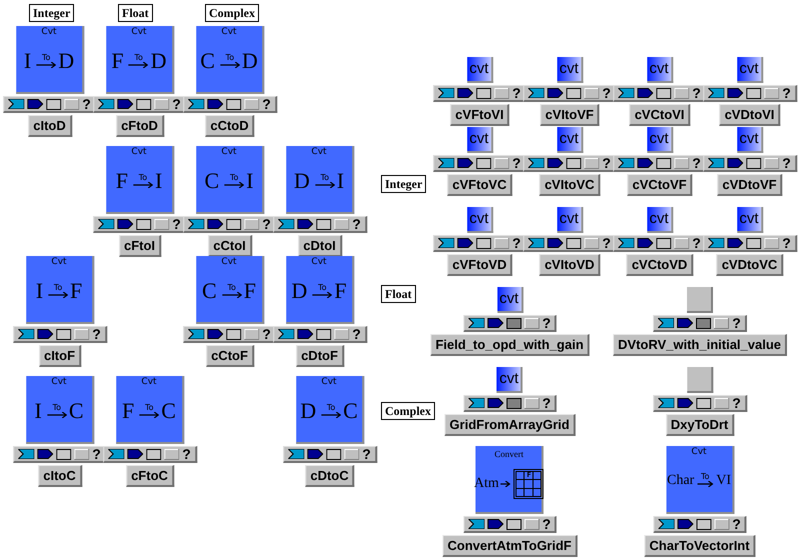 The width and height of the screenshot is (800, 560). I want to click on module-name-button: cFtoI, so click(140, 246).